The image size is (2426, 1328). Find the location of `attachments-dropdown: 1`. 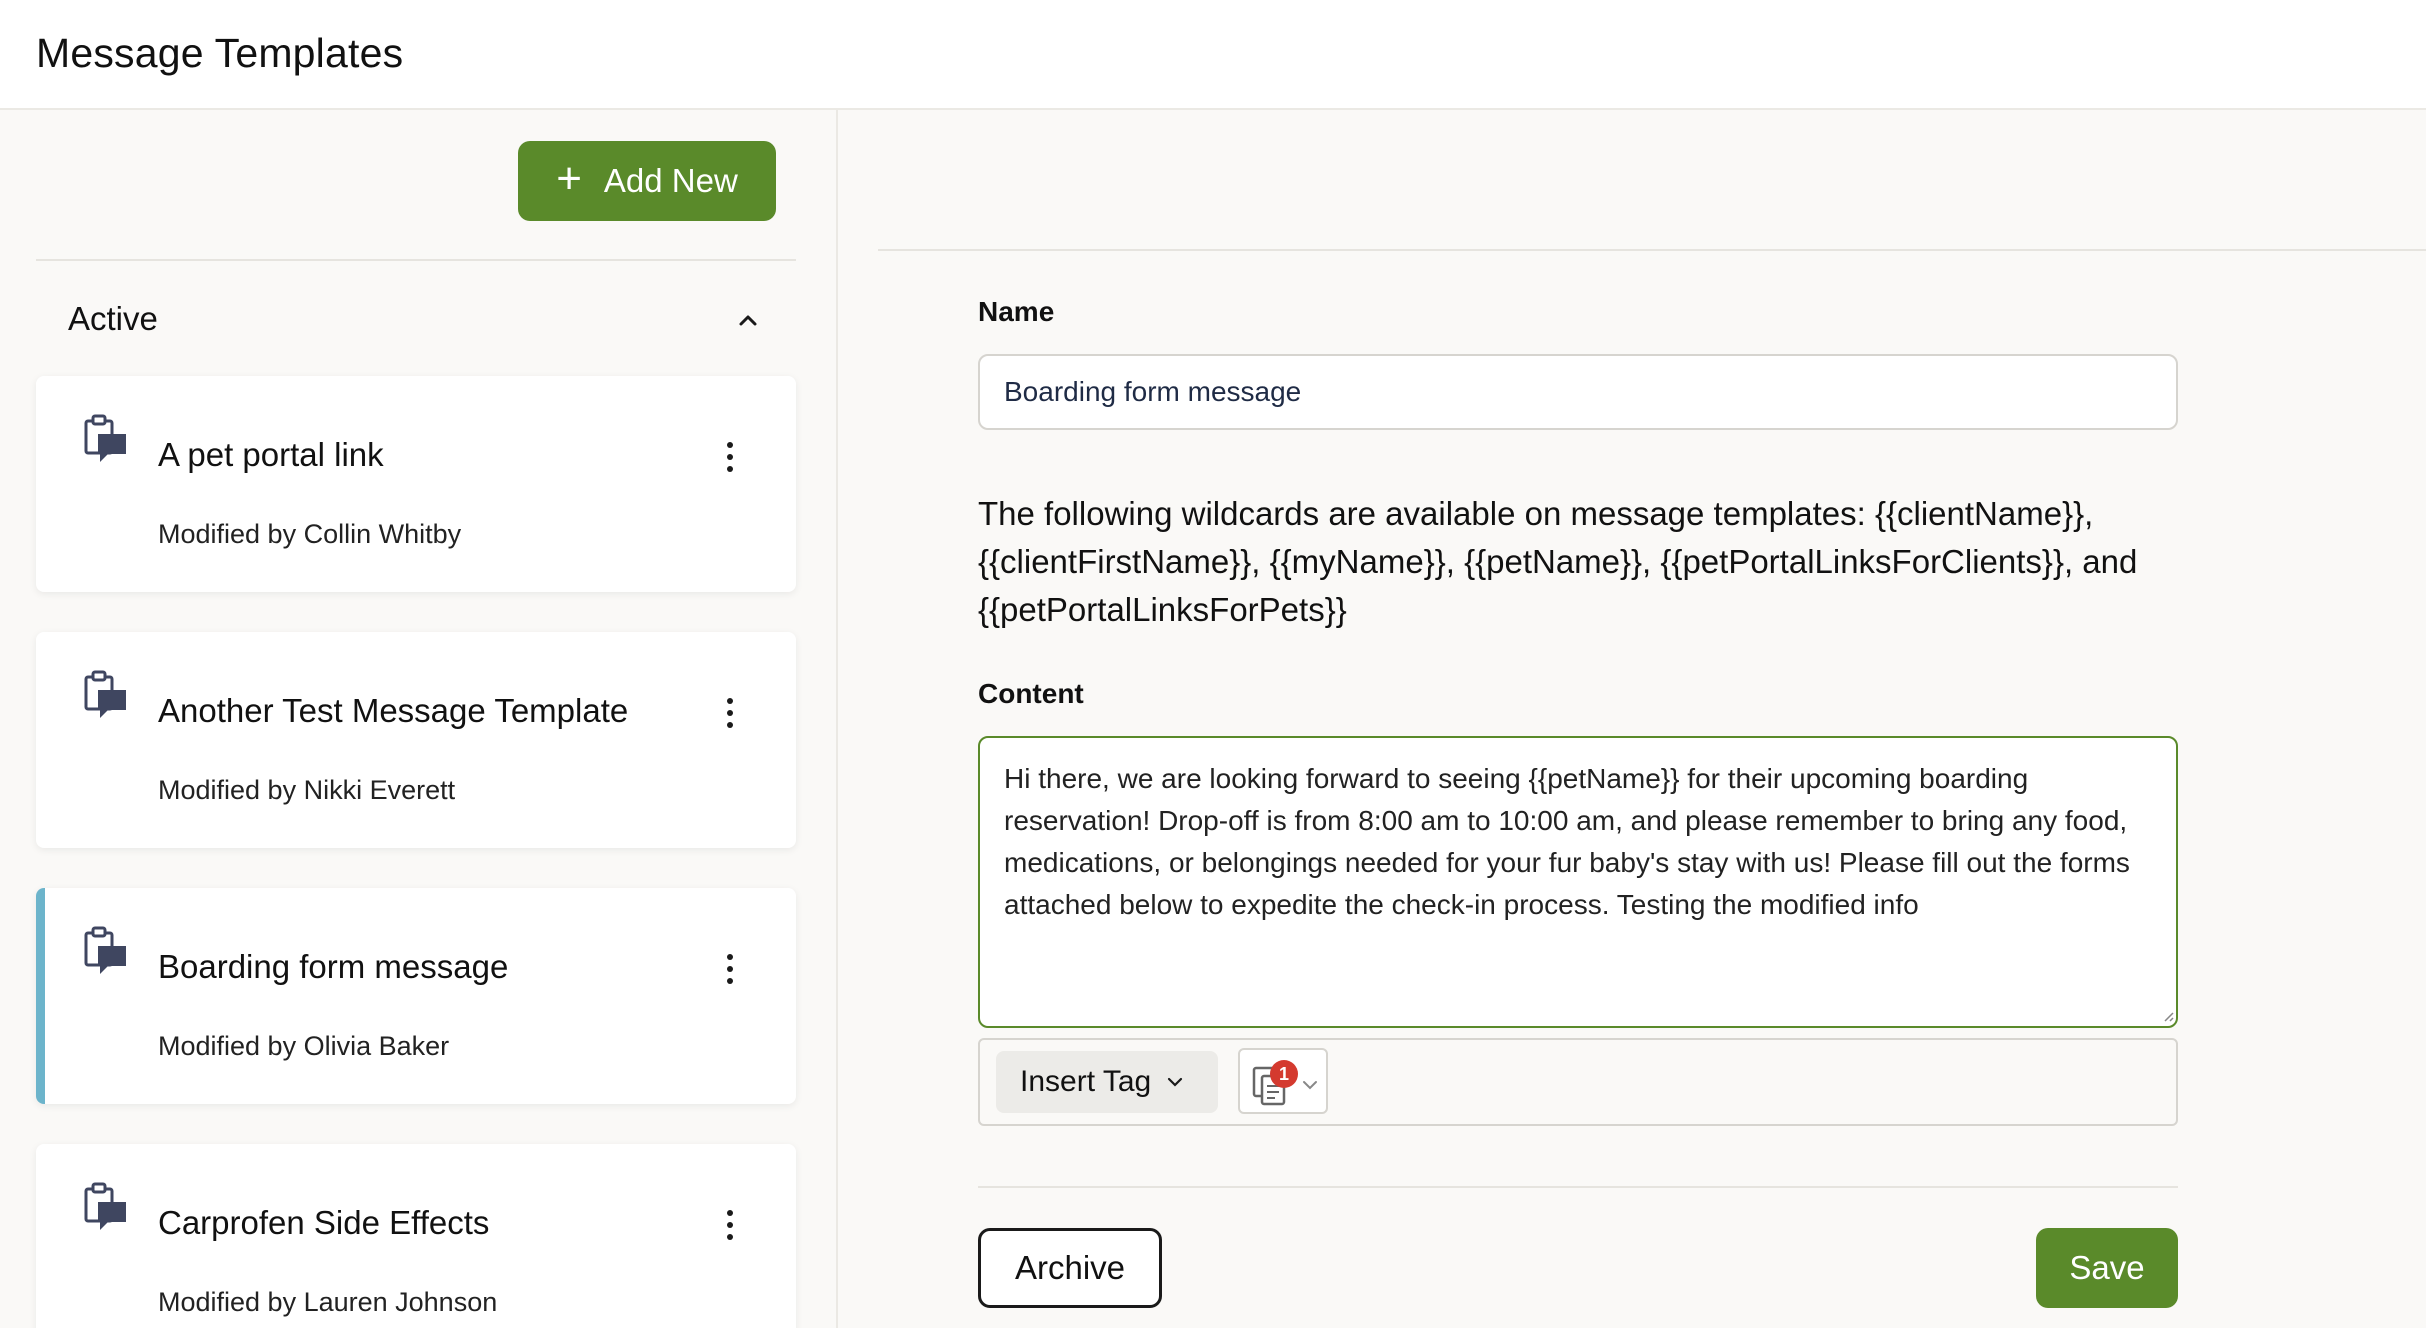

attachments-dropdown: 1 is located at coordinates (1283, 1081).